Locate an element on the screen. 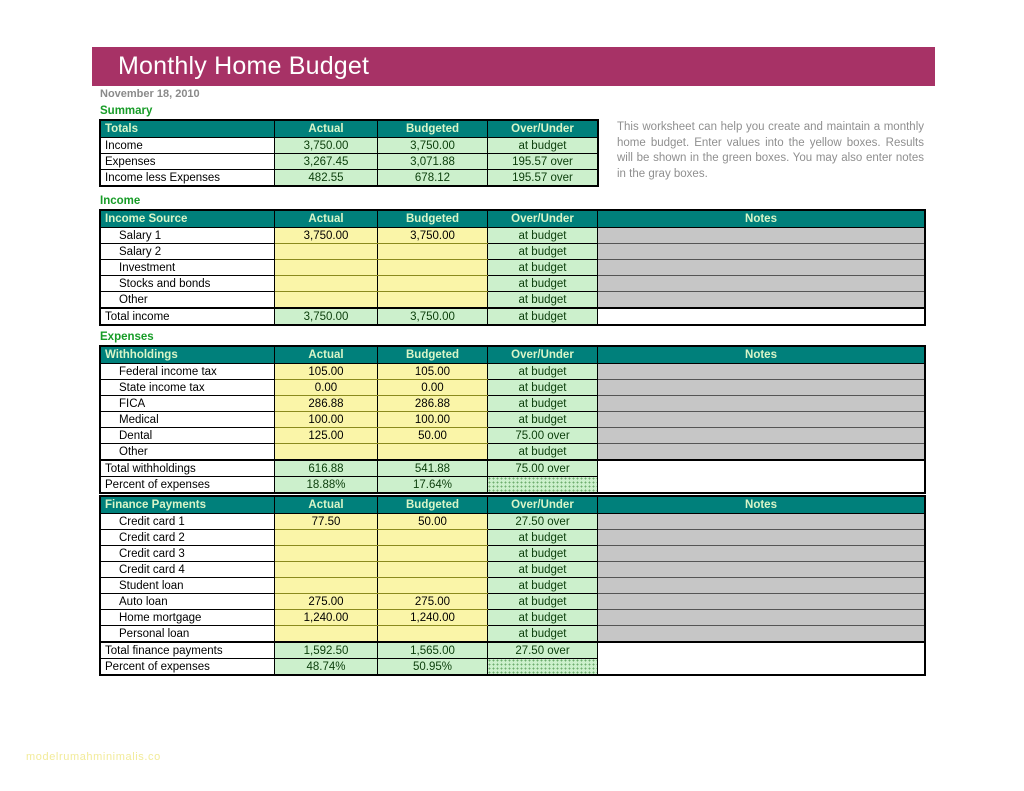 This screenshot has width=1024, height=791. finance-actual-input: 77.50 is located at coordinates (326, 521).